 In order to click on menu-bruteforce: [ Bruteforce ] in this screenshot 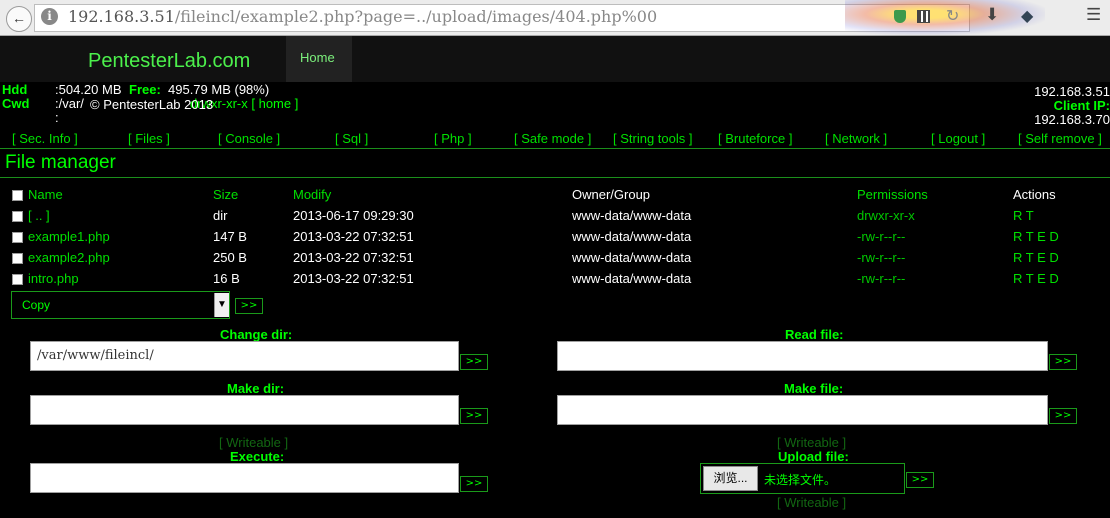, I will do `click(755, 138)`.